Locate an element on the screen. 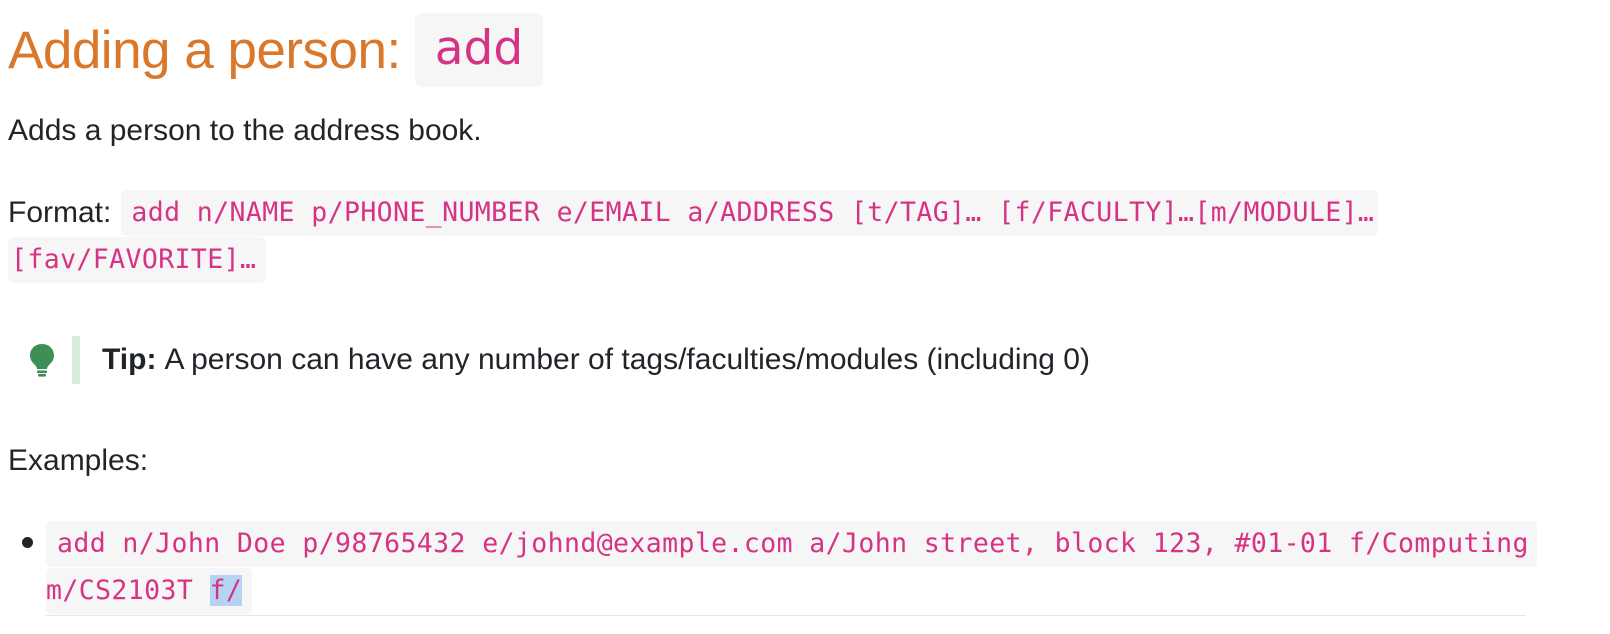 Image resolution: width=1610 pixels, height=634 pixels. tip-label: Tip: is located at coordinates (129, 359).